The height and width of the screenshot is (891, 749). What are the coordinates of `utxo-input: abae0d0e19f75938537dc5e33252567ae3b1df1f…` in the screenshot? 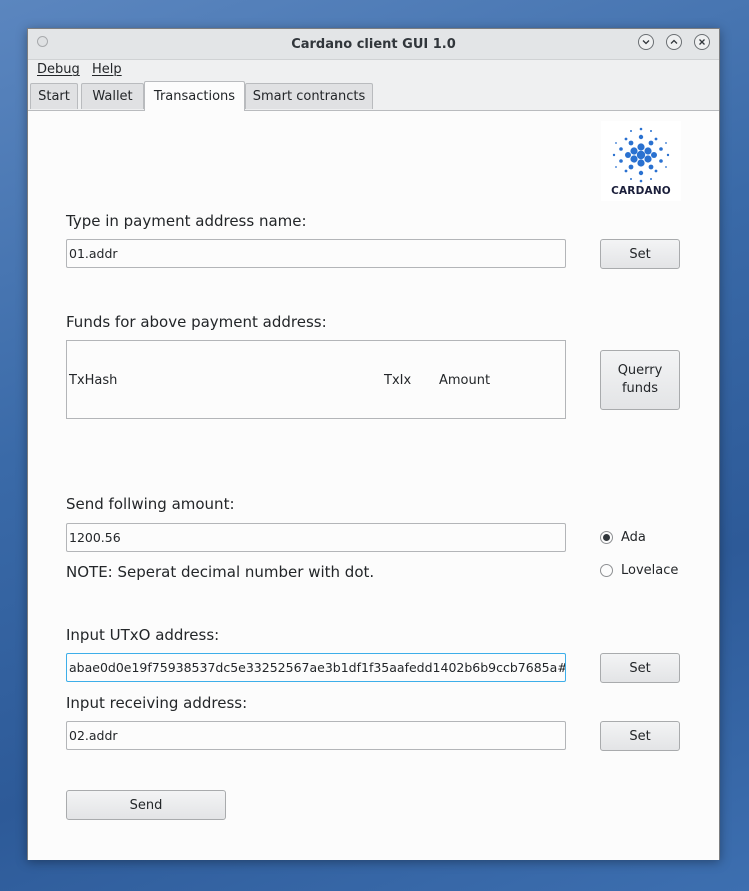 It's located at (316, 667).